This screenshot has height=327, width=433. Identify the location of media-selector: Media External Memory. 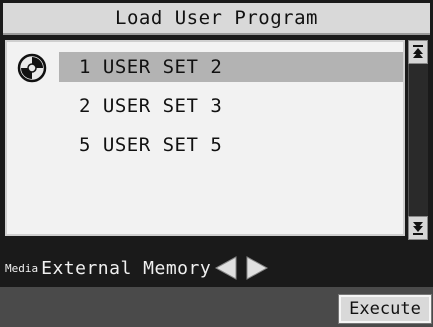
(216, 268).